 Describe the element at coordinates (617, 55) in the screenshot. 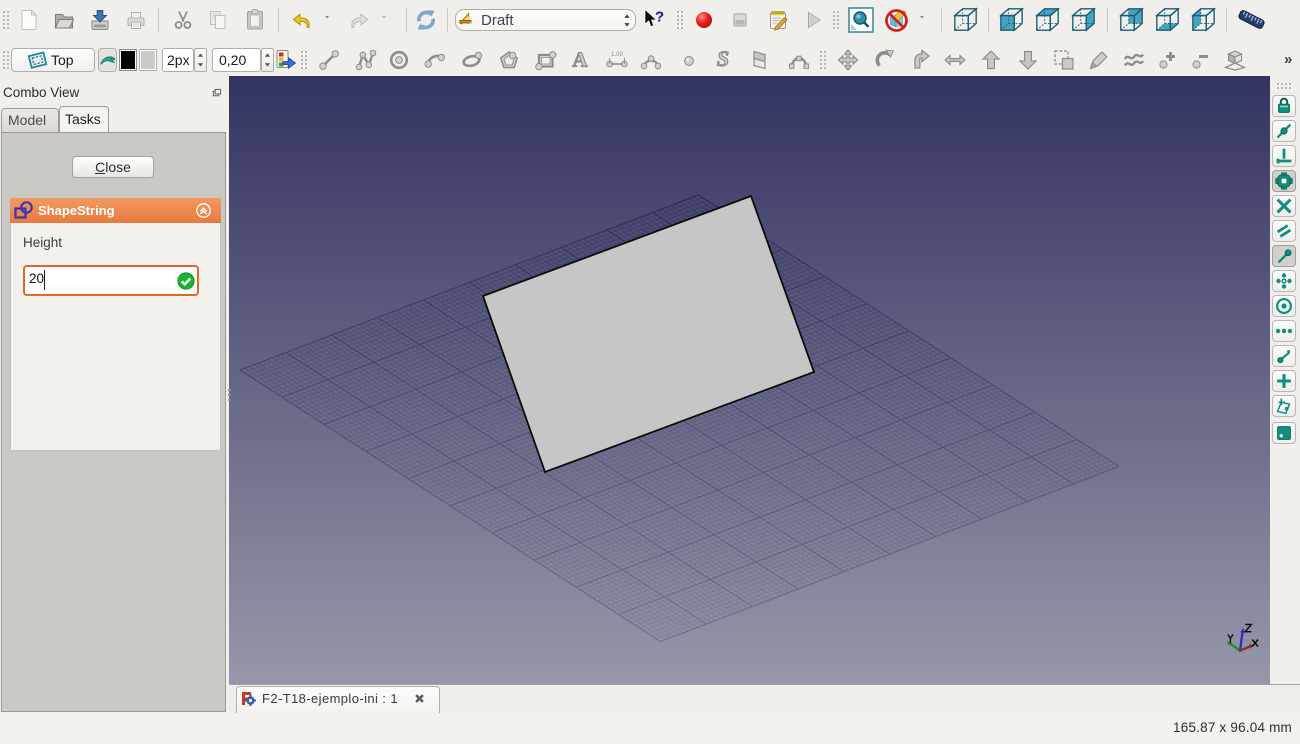

I see `svg-text: 1.00` at that location.